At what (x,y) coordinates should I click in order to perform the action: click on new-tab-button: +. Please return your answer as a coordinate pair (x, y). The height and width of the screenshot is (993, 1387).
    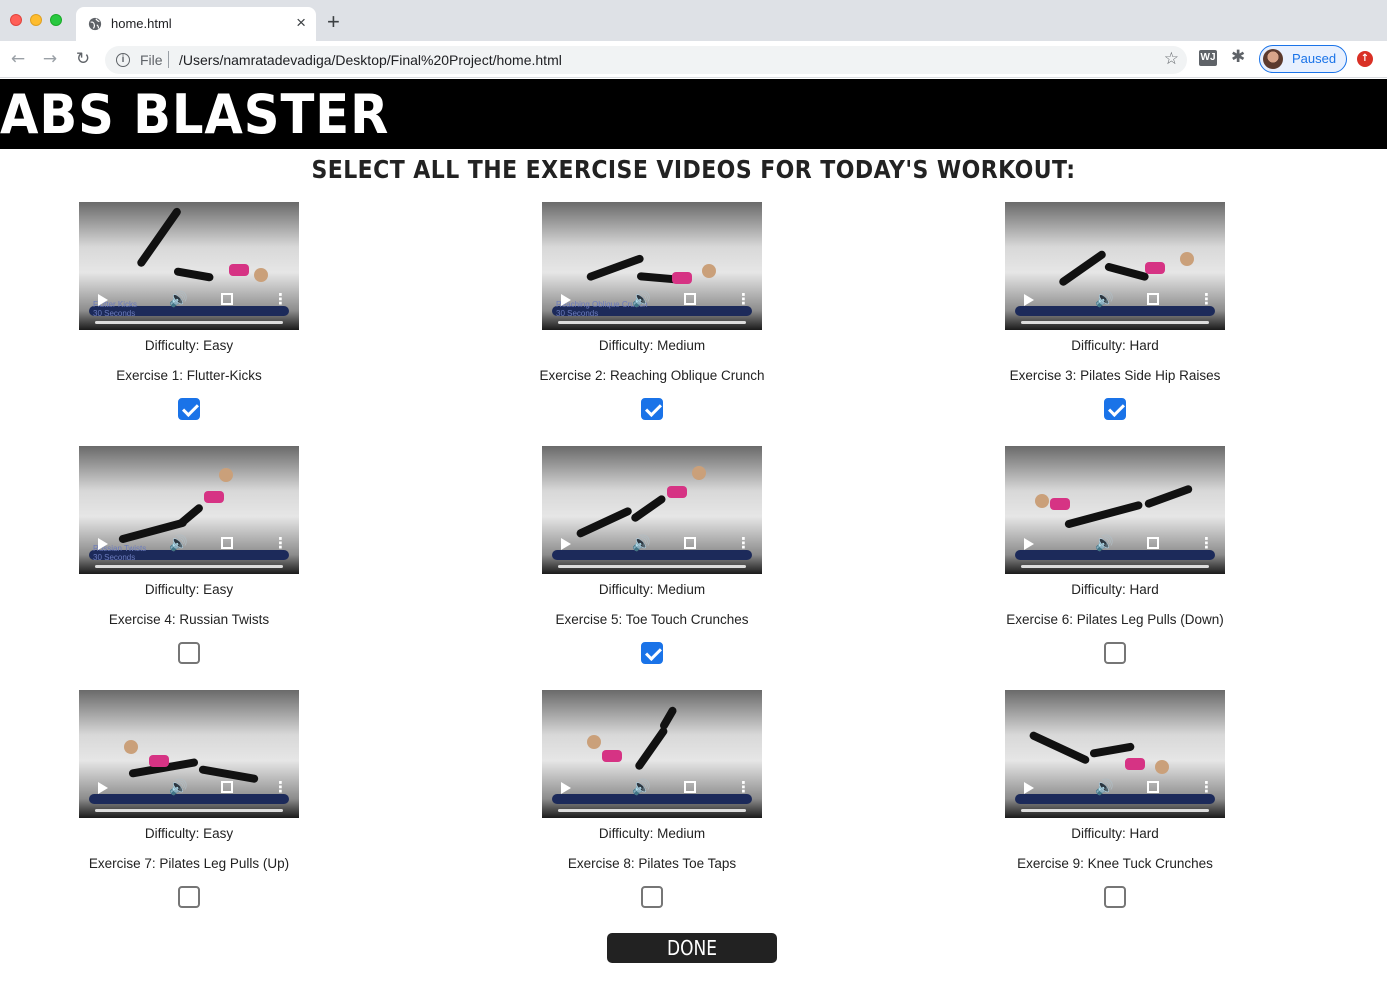
    Looking at the image, I should click on (333, 22).